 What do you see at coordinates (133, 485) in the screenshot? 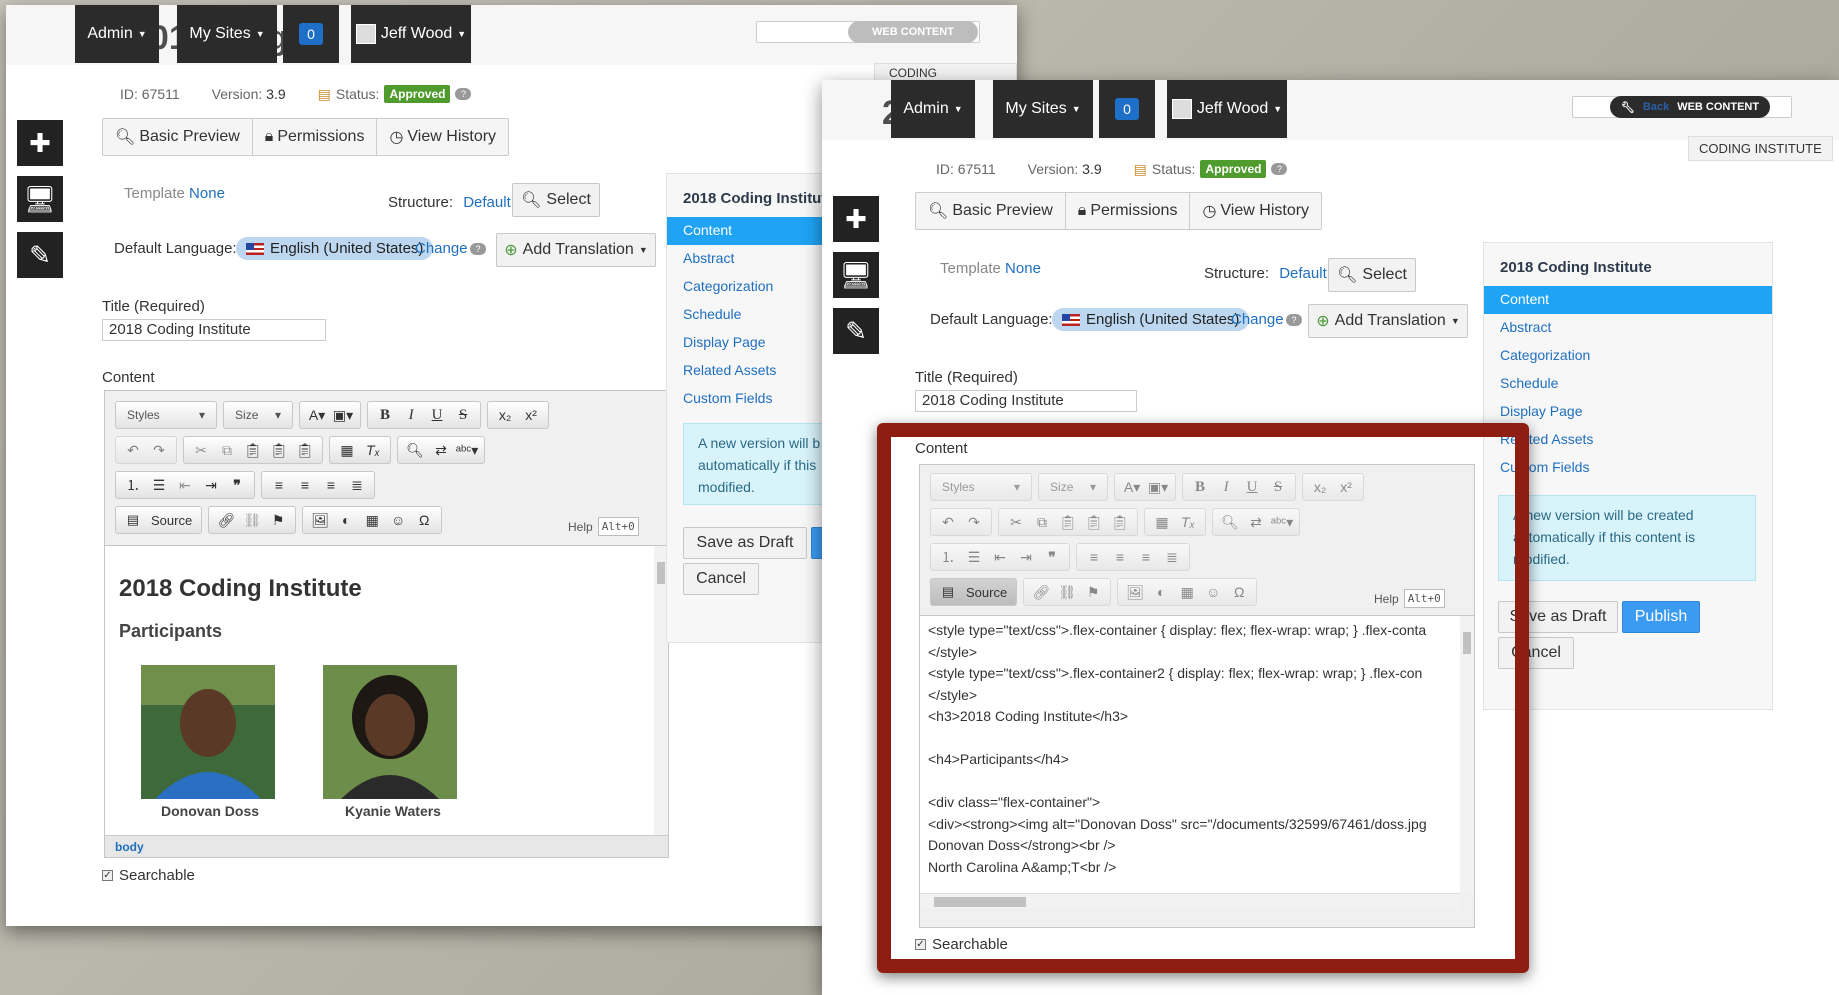
I see `ordered-list-icon: ⒈` at bounding box center [133, 485].